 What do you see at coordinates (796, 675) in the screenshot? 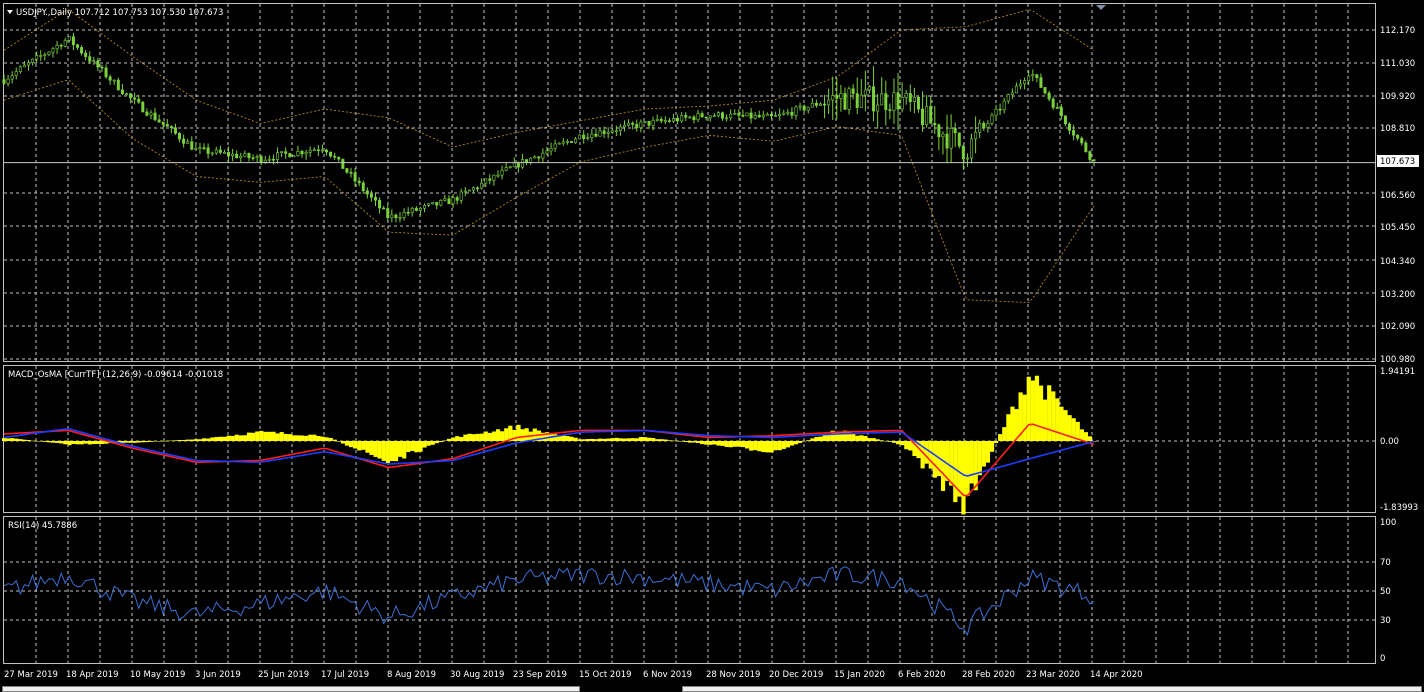
I see `time-axis-label: 20 Dec 2019` at bounding box center [796, 675].